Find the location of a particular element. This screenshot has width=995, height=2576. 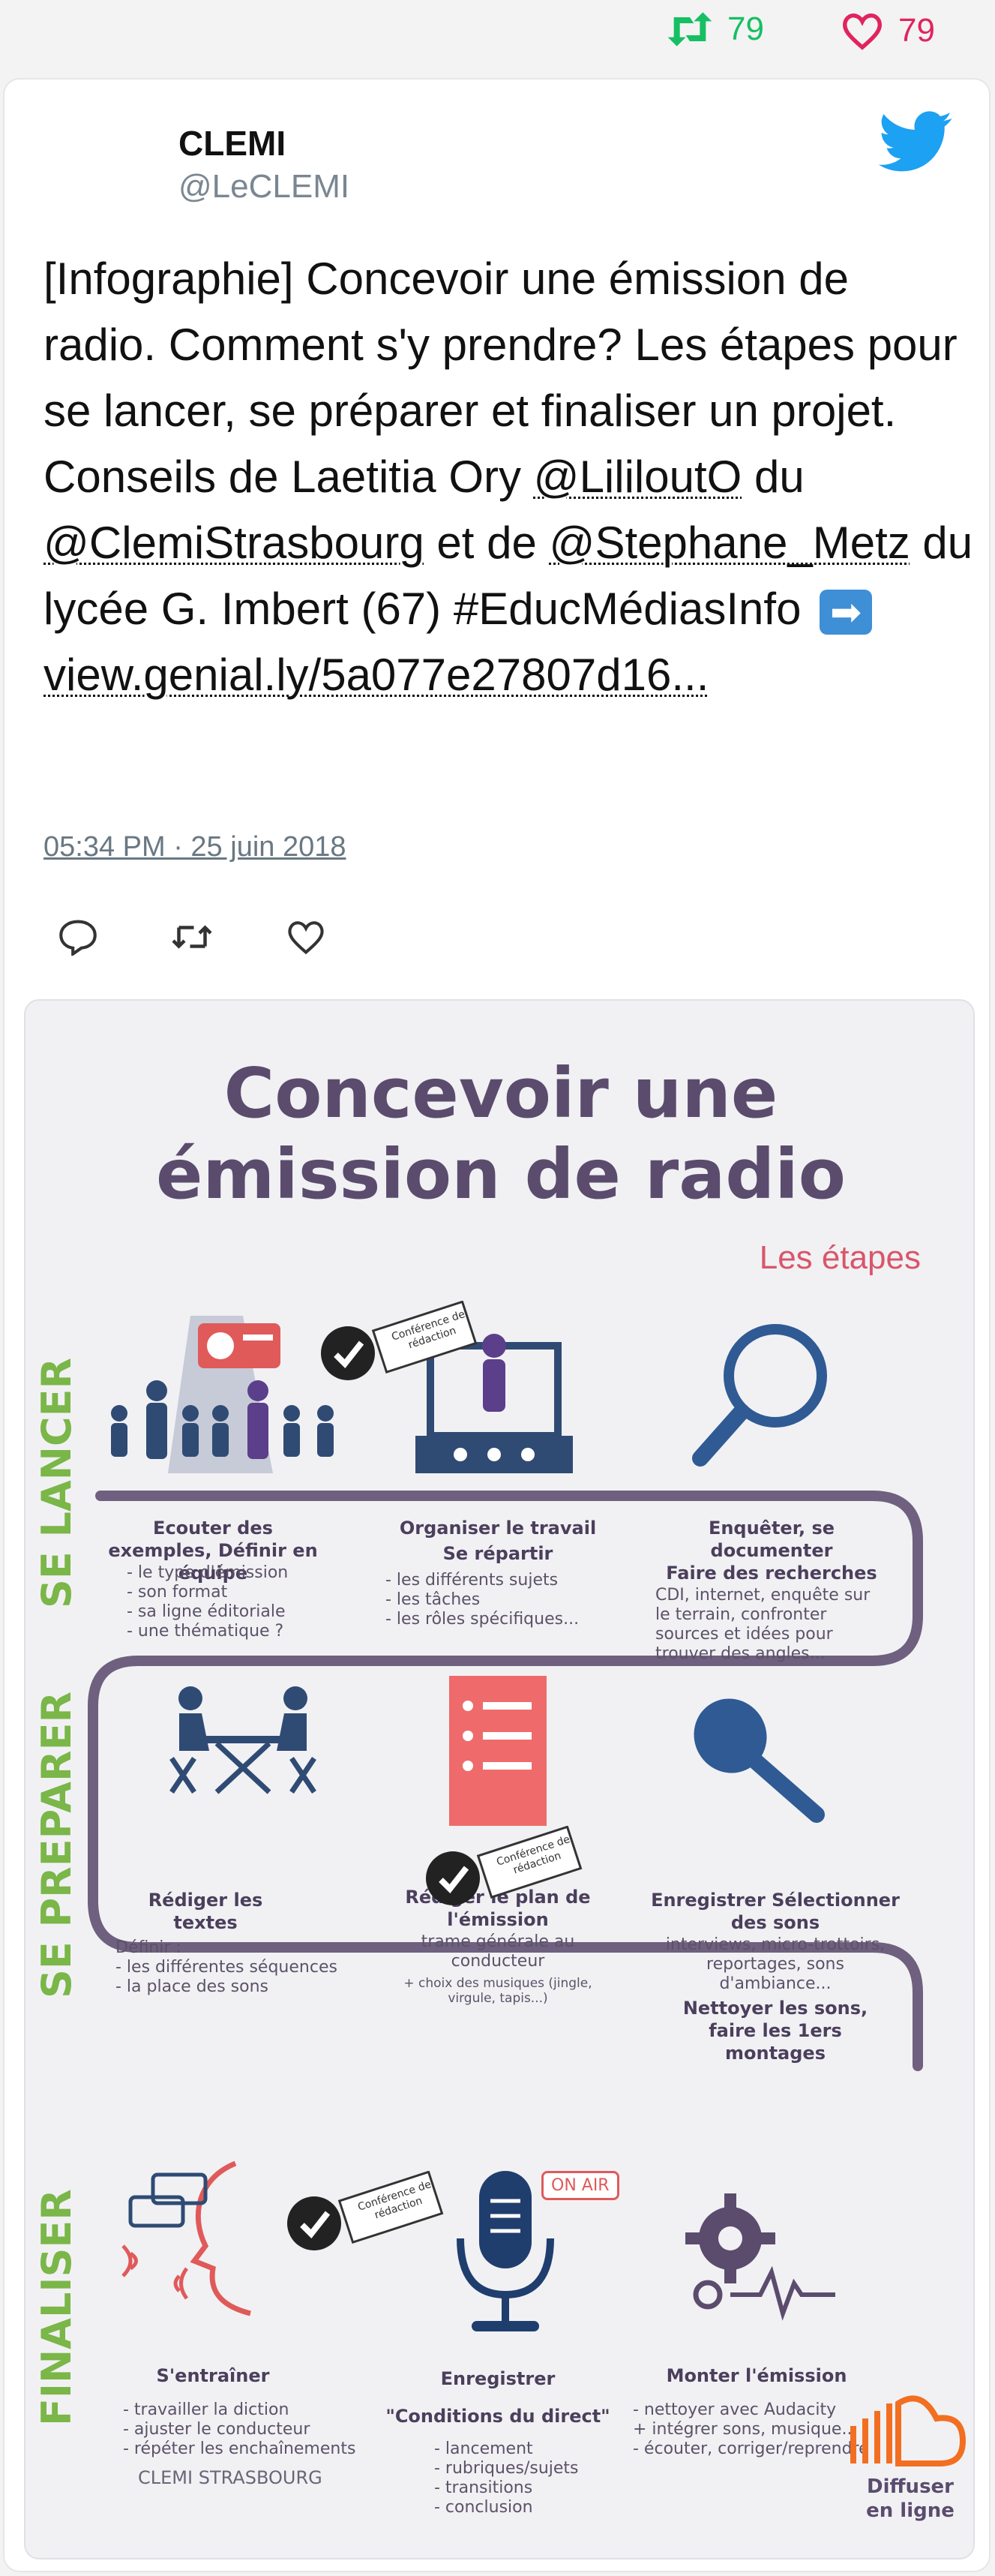

tweet-text-part: du is located at coordinates (773, 477).